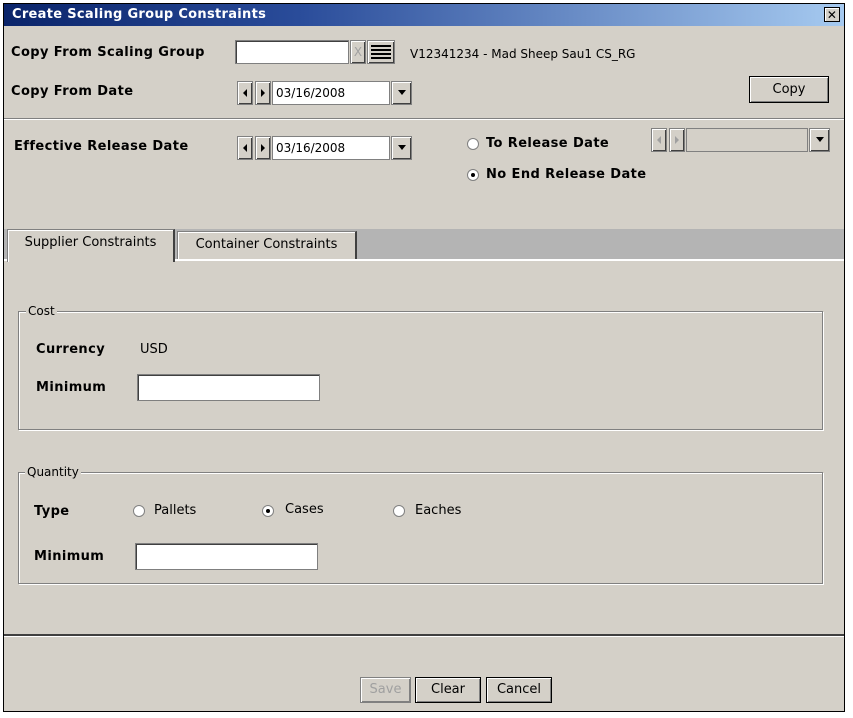 This screenshot has height=718, width=853. I want to click on effective-date-dropdown-button, so click(401, 148).